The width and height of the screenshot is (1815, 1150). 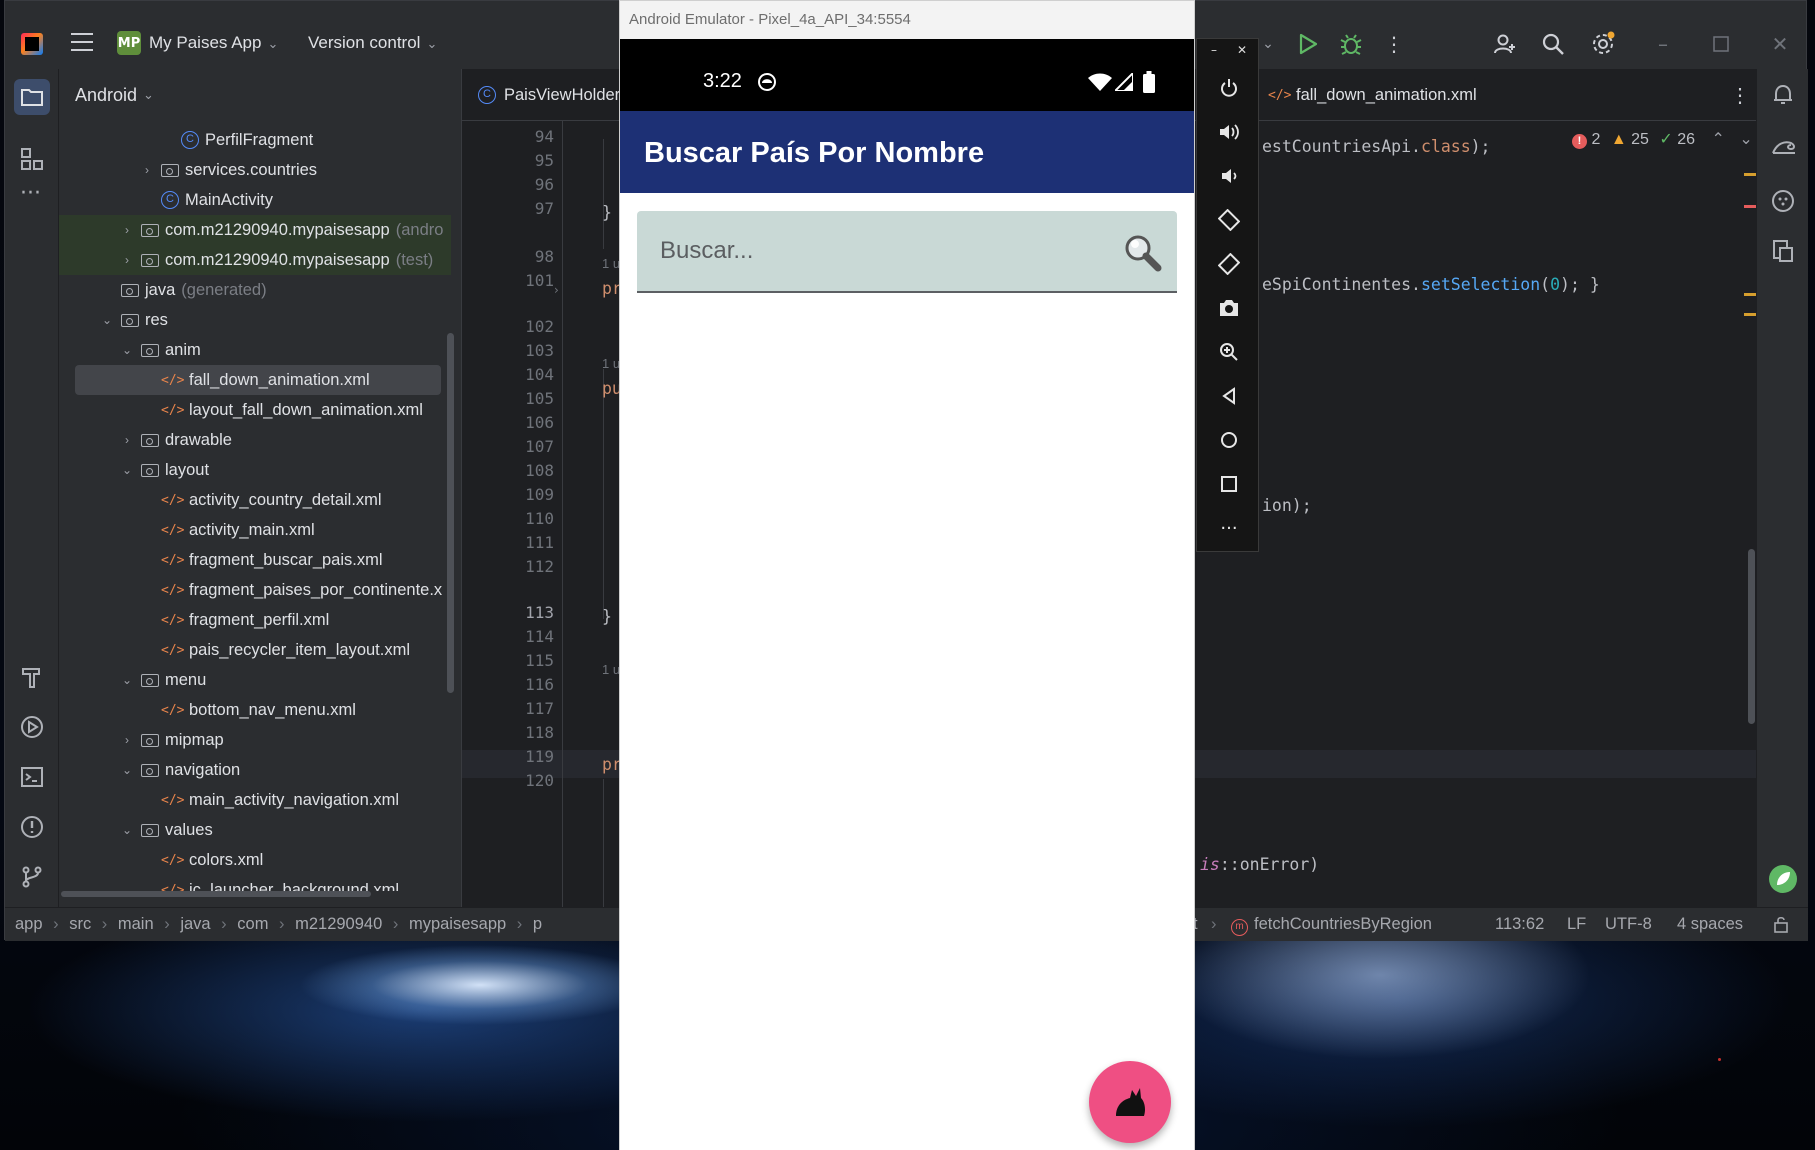 I want to click on search-field, so click(x=907, y=252).